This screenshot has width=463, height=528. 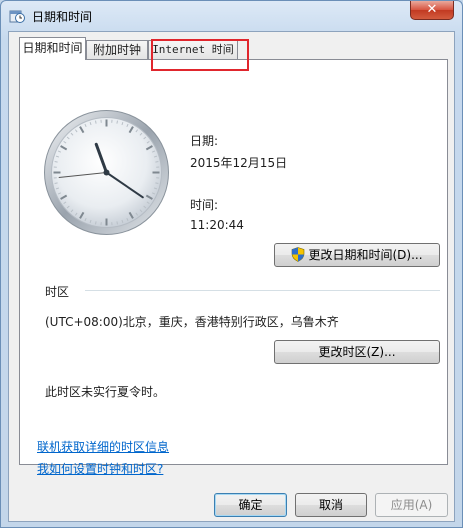 I want to click on title-bar: 日期和时间 ✕, so click(x=231, y=16).